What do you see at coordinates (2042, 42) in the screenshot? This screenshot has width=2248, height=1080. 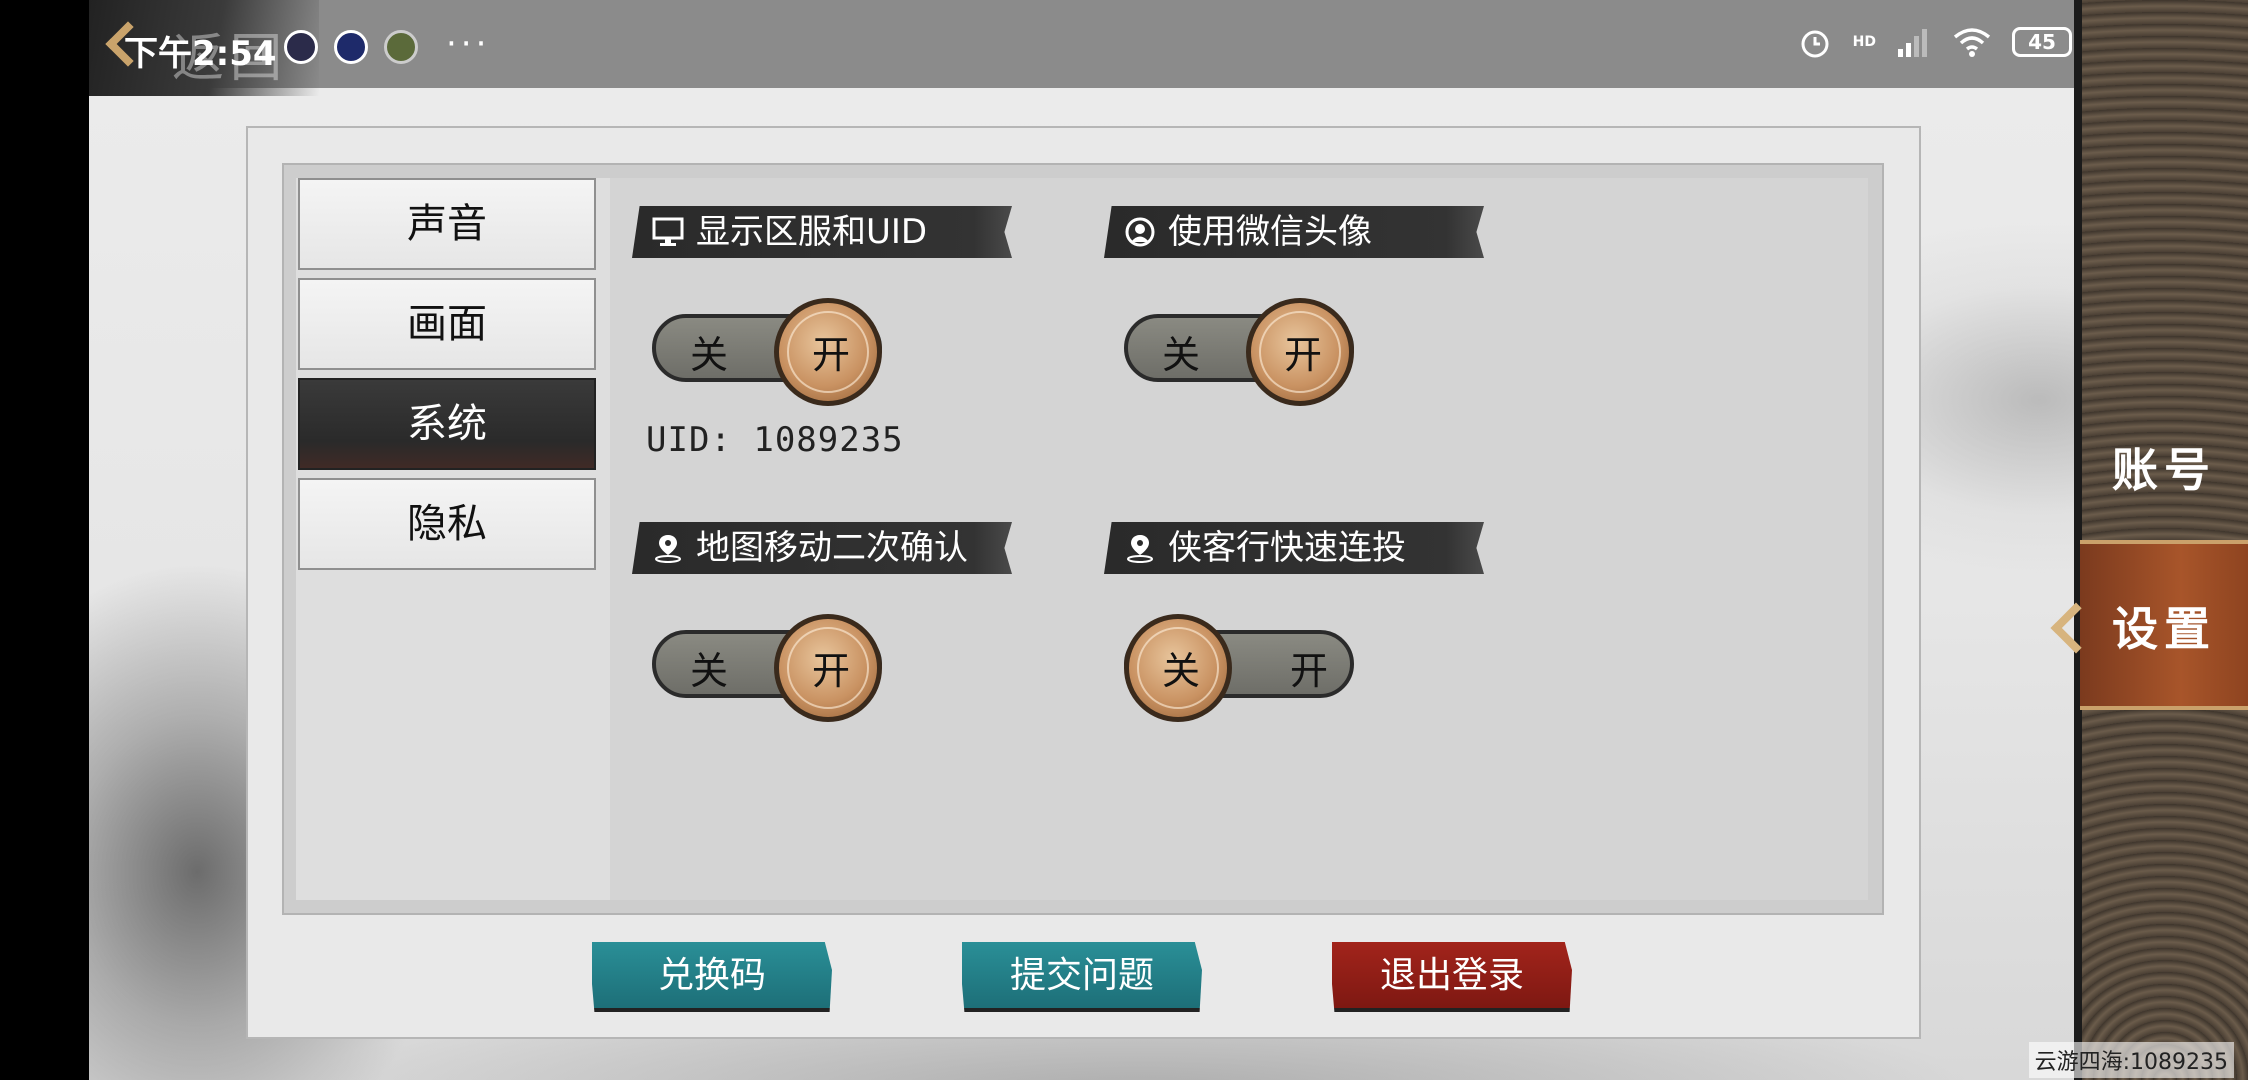 I see `battery-icon: 45` at bounding box center [2042, 42].